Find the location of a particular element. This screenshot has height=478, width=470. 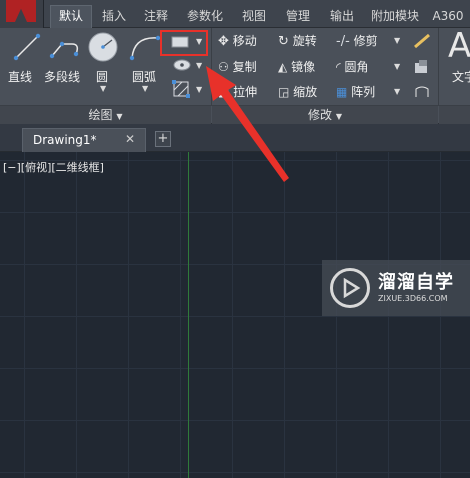

tab-manage: 管理 is located at coordinates (298, 17).